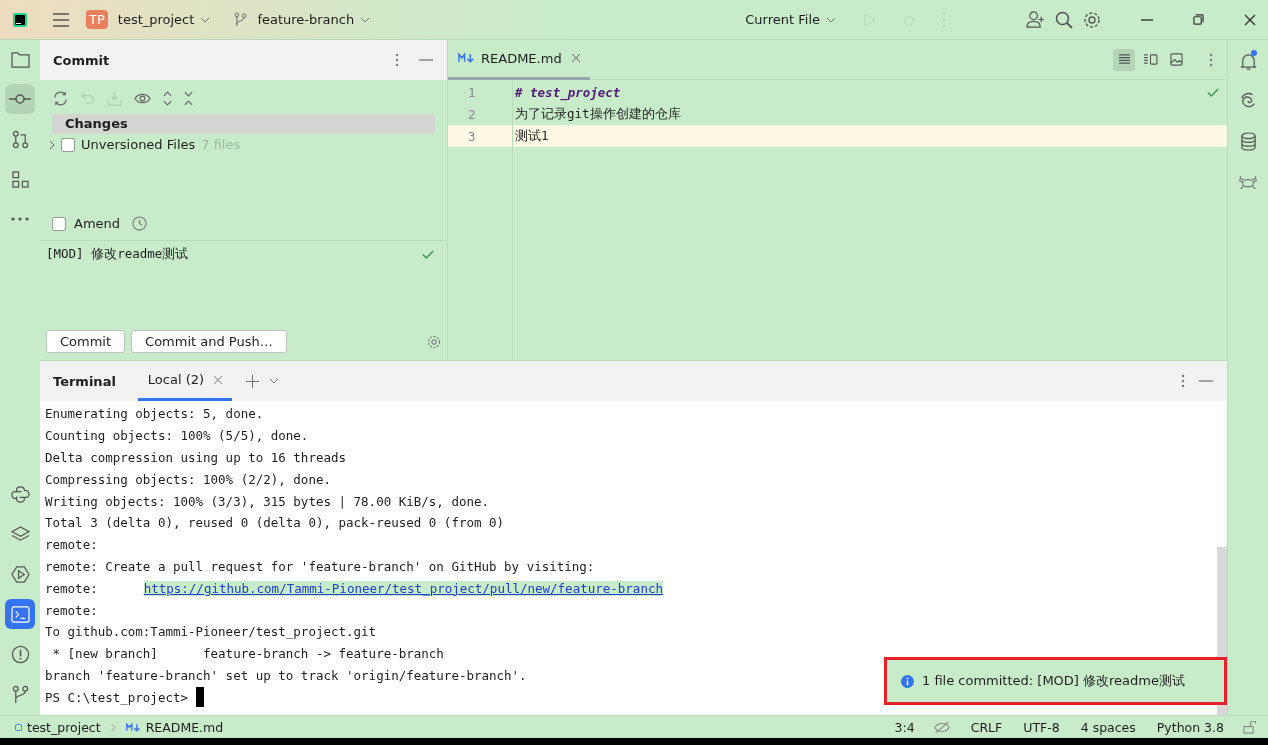  Describe the element at coordinates (1108, 727) in the screenshot. I see `status-item: 4 spaces` at that location.